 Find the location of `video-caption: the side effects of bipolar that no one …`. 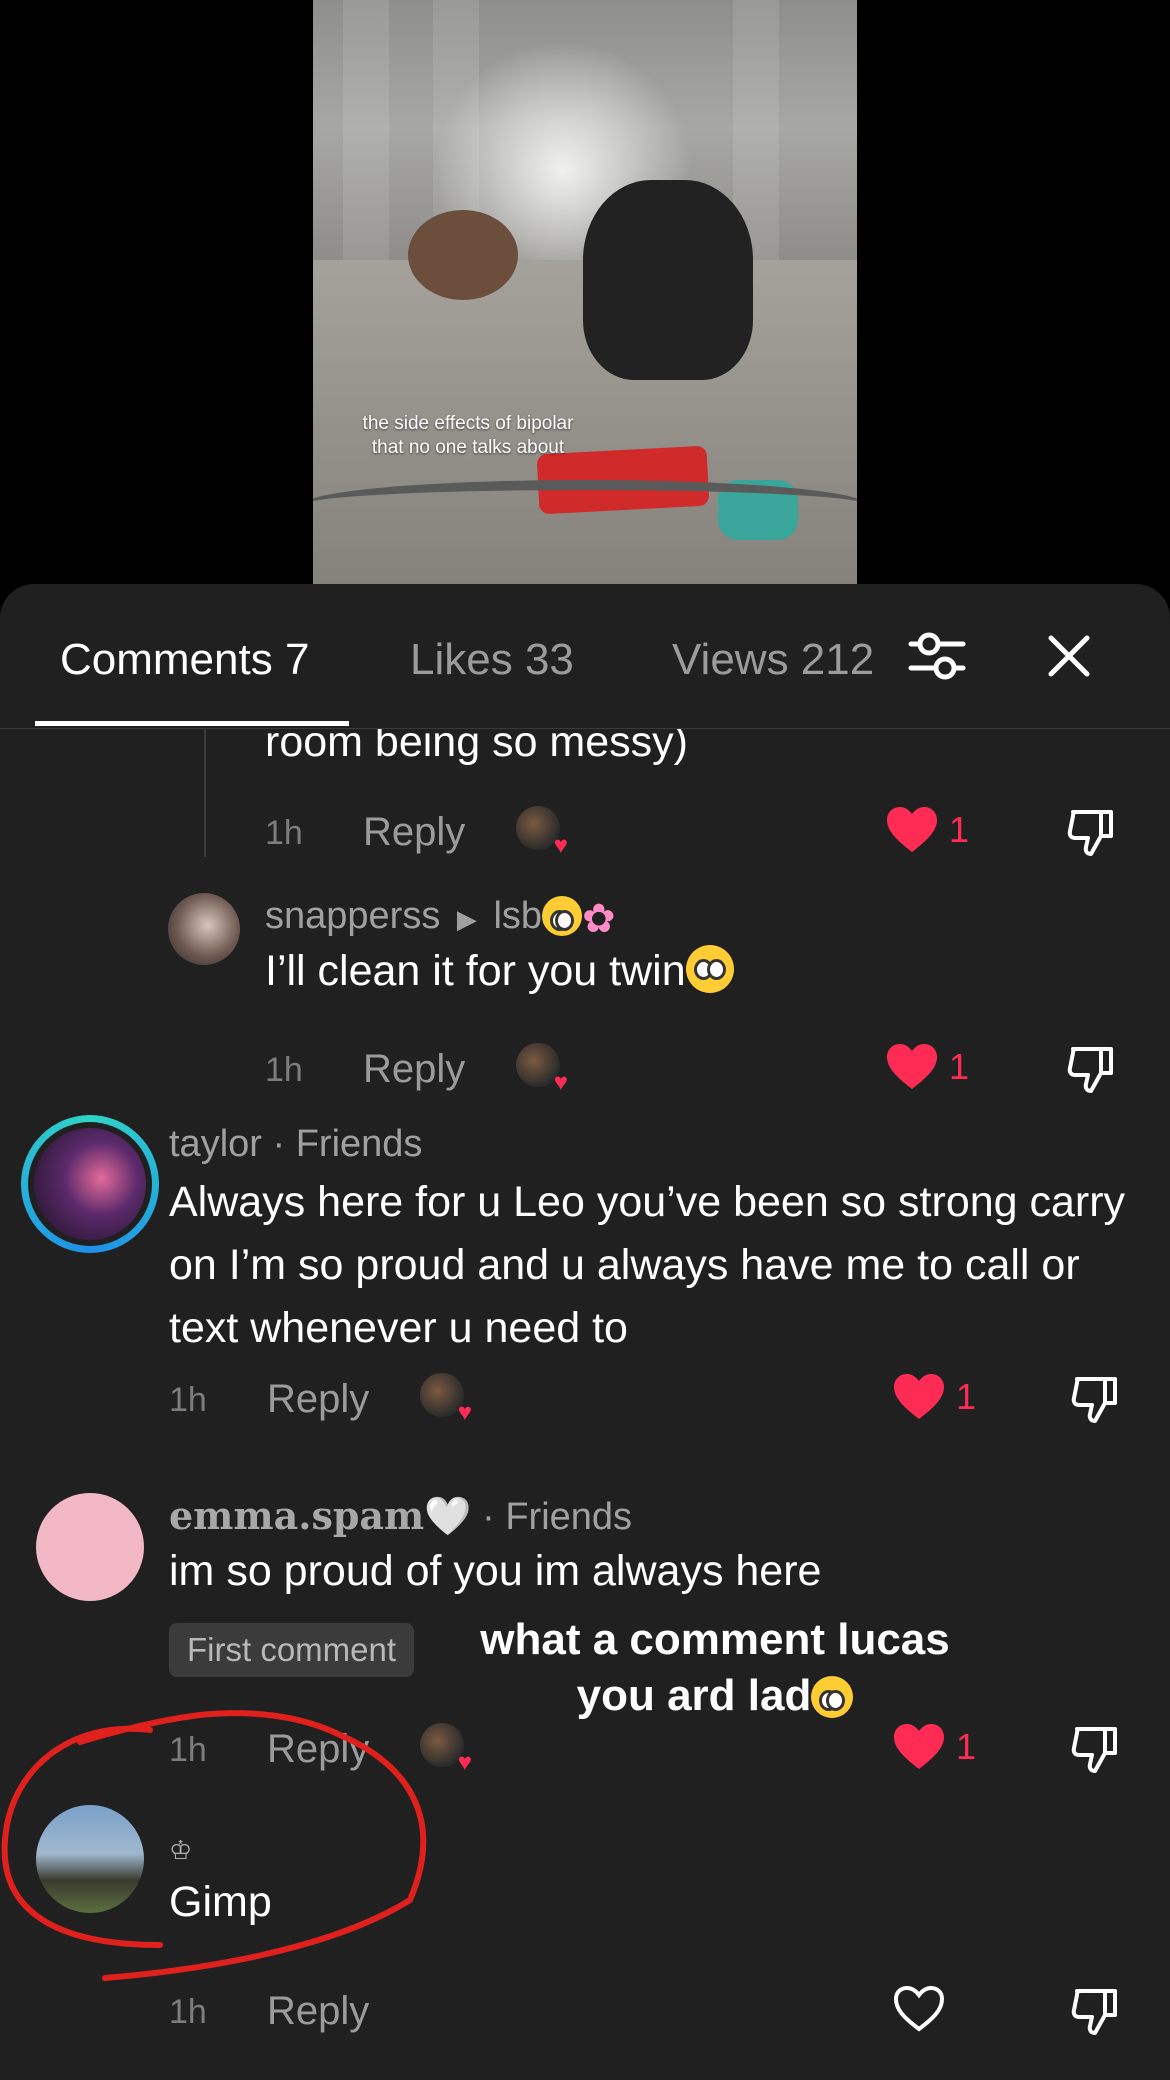

video-caption: the side effects of bipolar that no one … is located at coordinates (468, 436).